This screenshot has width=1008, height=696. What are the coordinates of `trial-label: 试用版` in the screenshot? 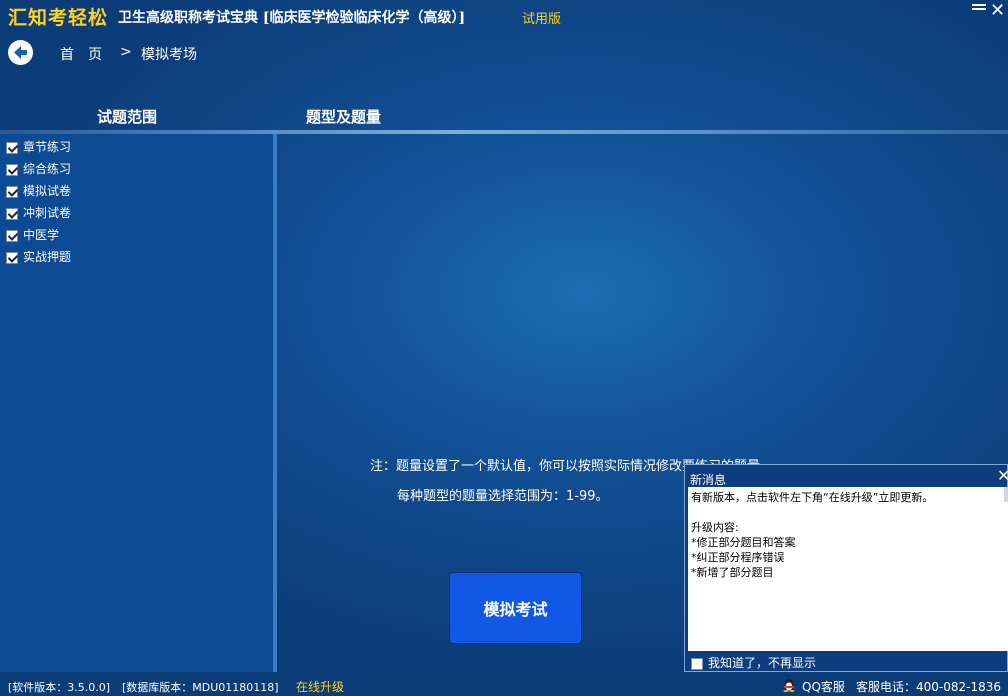 It's located at (542, 19).